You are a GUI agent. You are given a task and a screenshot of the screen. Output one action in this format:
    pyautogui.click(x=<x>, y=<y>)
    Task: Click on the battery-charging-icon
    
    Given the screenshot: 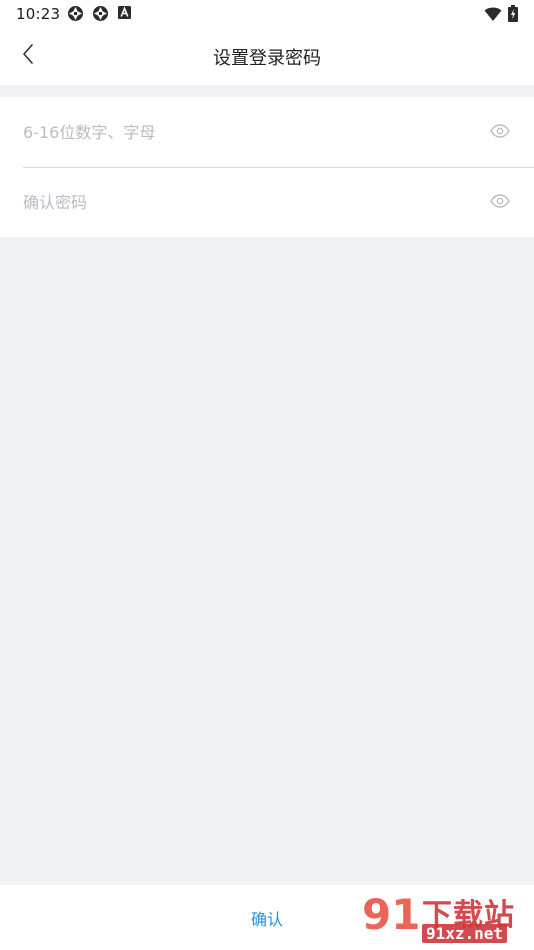 What is the action you would take?
    pyautogui.click(x=513, y=15)
    